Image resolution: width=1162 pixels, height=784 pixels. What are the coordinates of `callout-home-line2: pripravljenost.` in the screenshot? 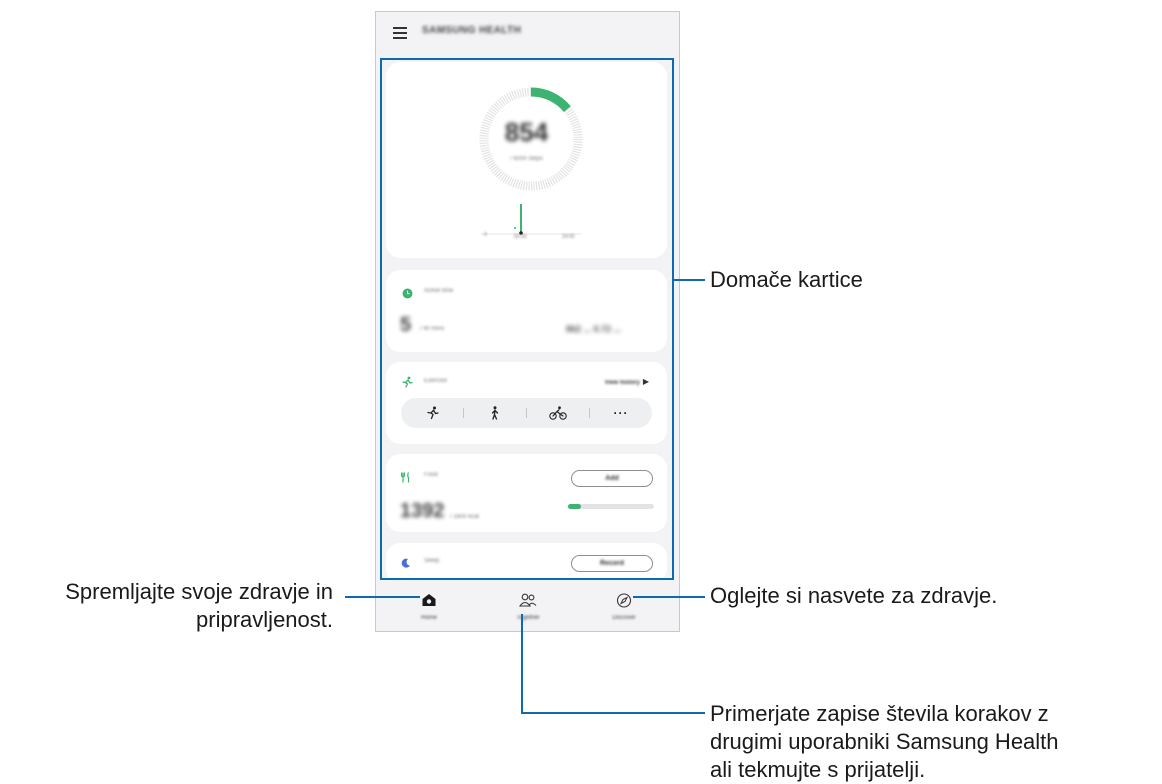 It's located at (264, 619).